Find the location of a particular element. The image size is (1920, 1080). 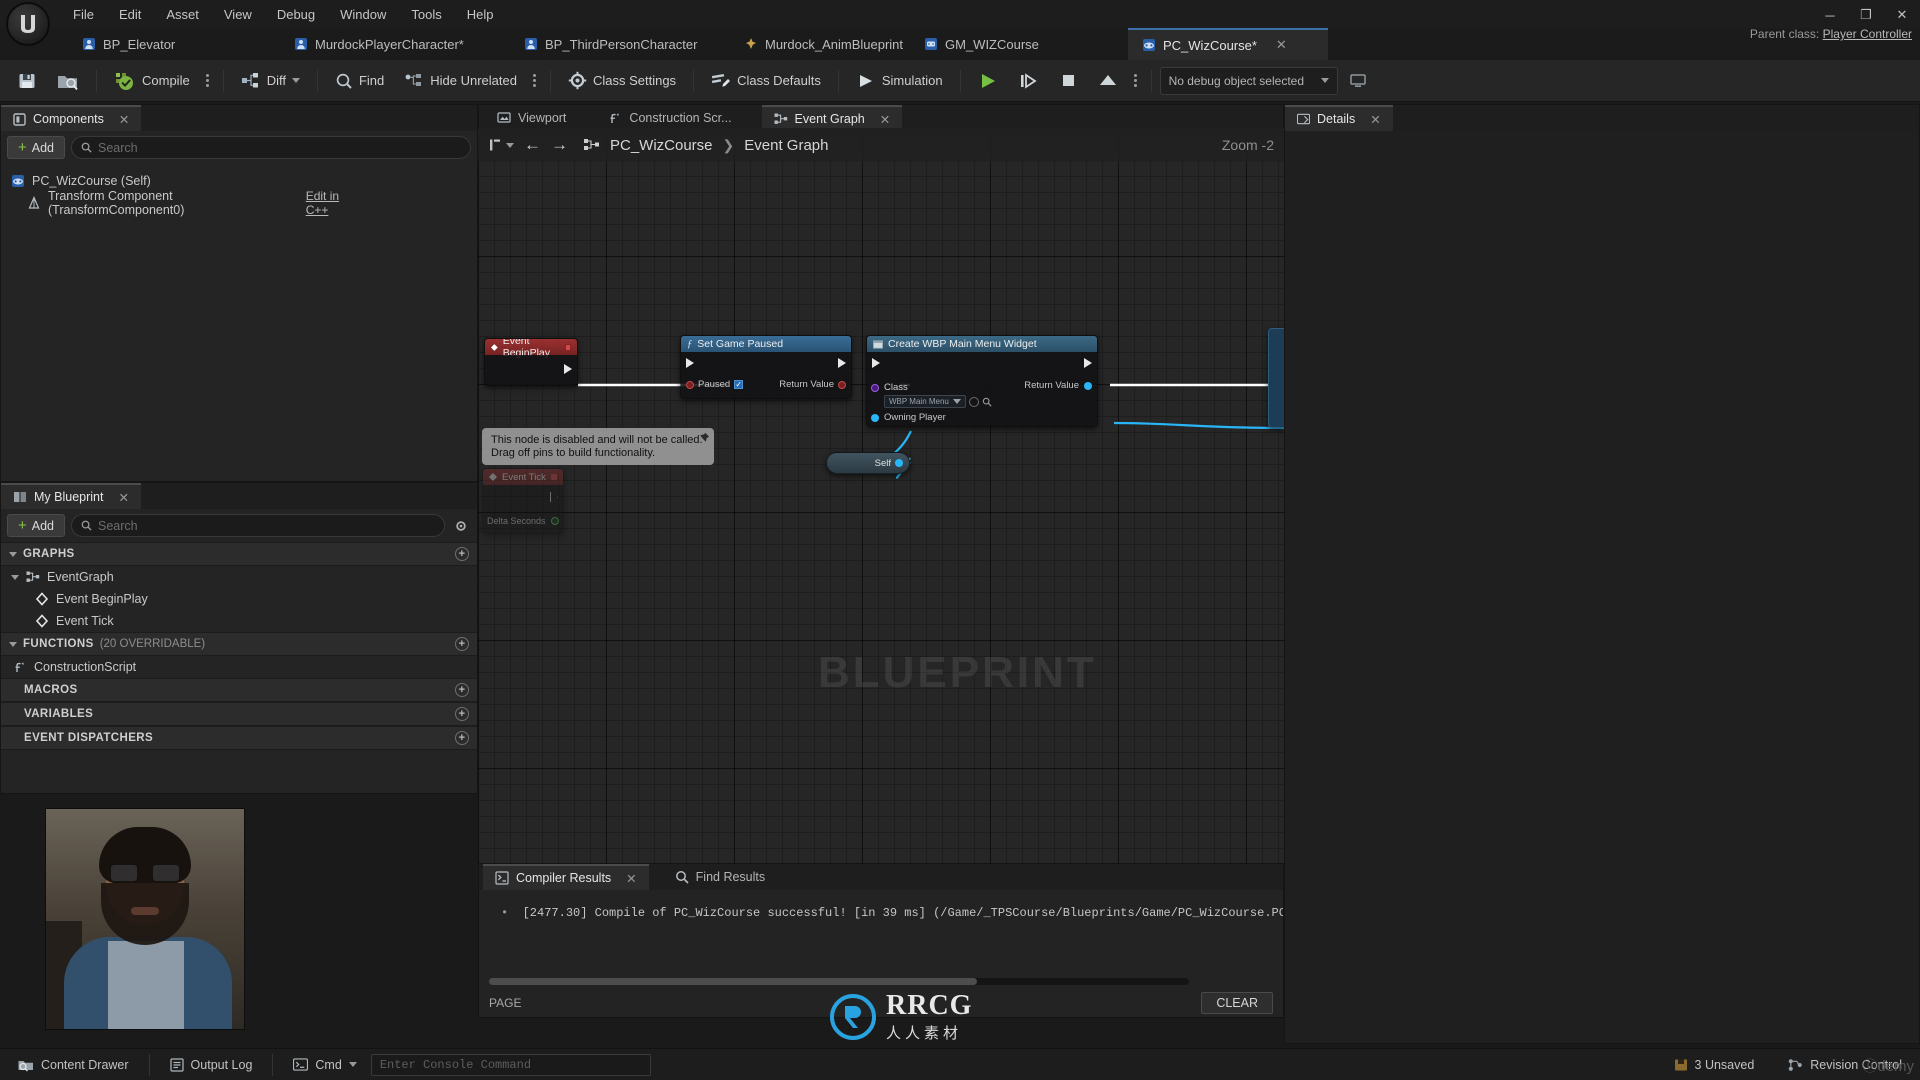

menu-item-debug: Debug is located at coordinates (296, 14).